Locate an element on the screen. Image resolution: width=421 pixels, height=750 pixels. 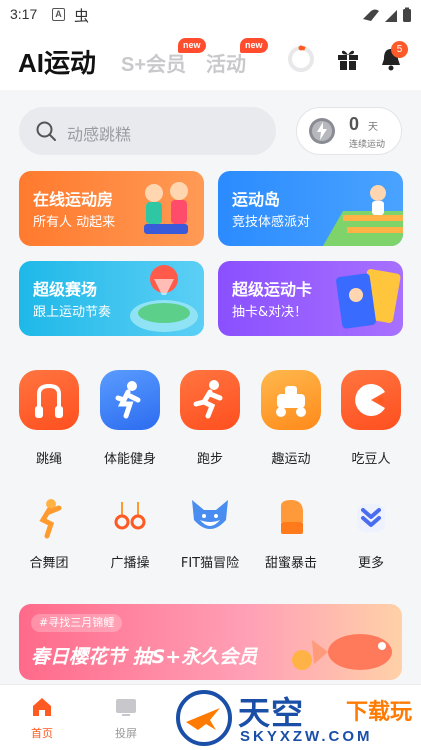
promo-banner: #寻找三月锦鲤 春日樱花节 抽S+永久会员 is located at coordinates (210, 642).